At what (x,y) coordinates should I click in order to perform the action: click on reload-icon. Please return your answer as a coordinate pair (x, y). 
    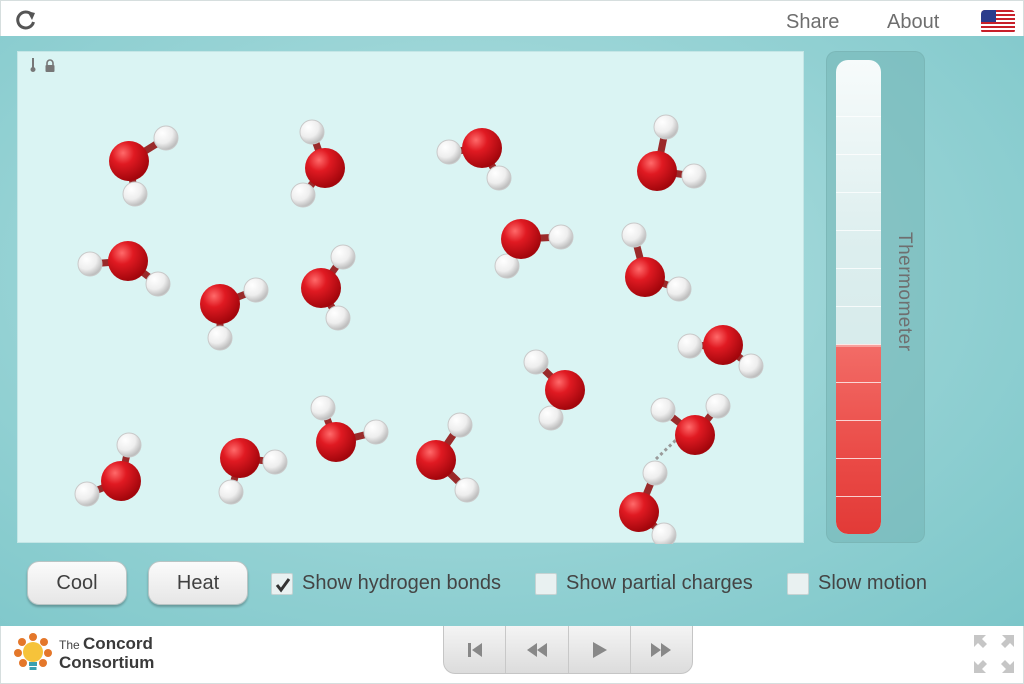
    Looking at the image, I should click on (26, 20).